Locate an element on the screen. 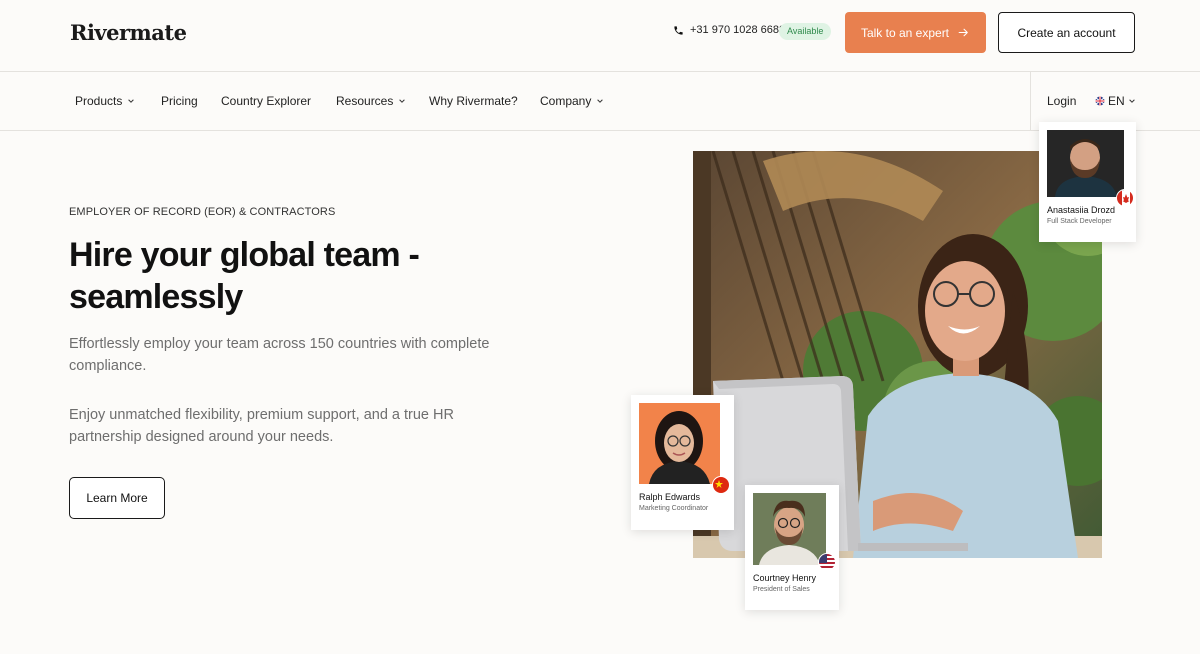  login-label: Login is located at coordinates (1062, 101).